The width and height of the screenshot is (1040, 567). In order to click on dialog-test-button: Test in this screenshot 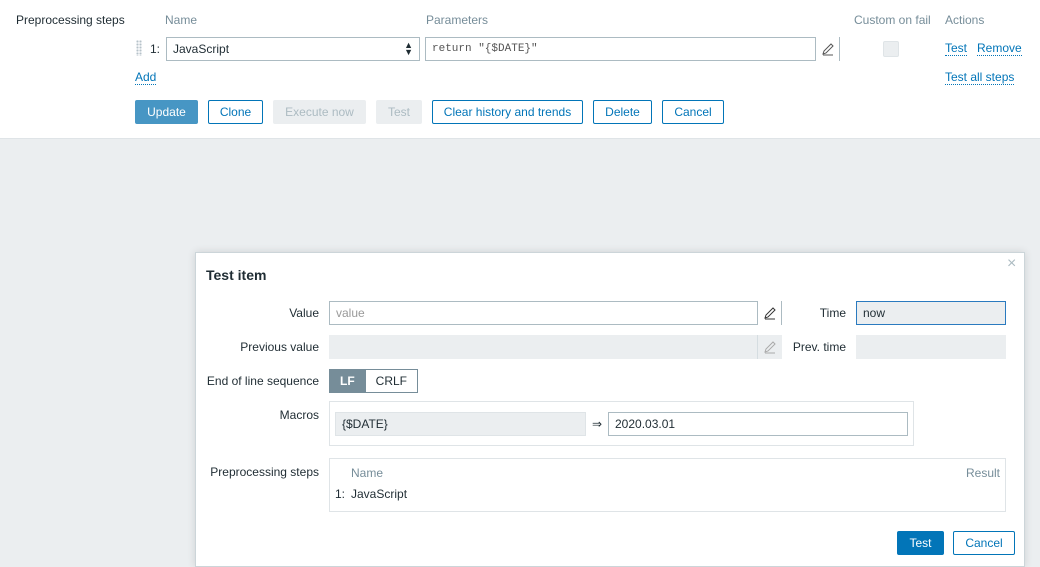, I will do `click(920, 543)`.